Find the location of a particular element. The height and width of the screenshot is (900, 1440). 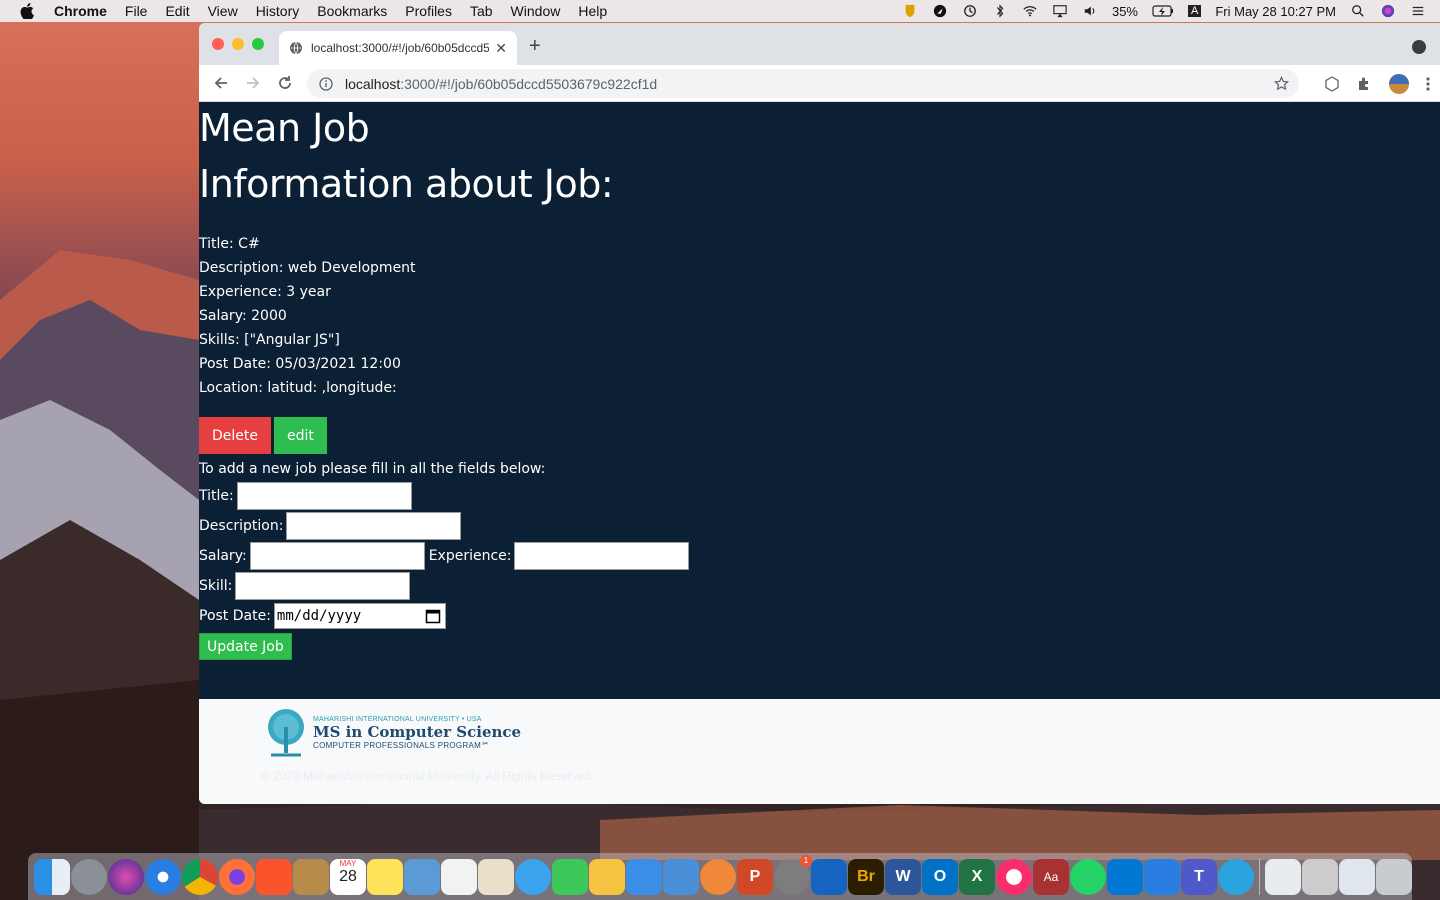

close-window-button is located at coordinates (218, 44).